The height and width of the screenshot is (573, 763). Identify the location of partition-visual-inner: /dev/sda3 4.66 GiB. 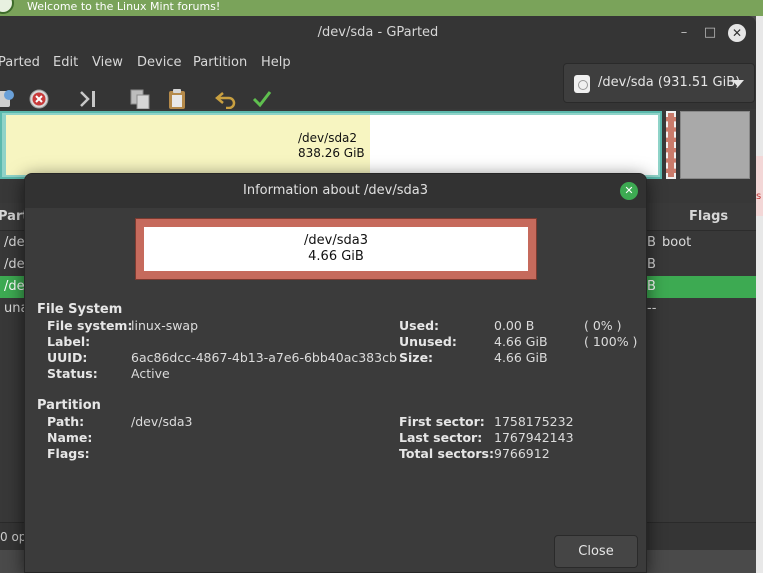
(336, 249).